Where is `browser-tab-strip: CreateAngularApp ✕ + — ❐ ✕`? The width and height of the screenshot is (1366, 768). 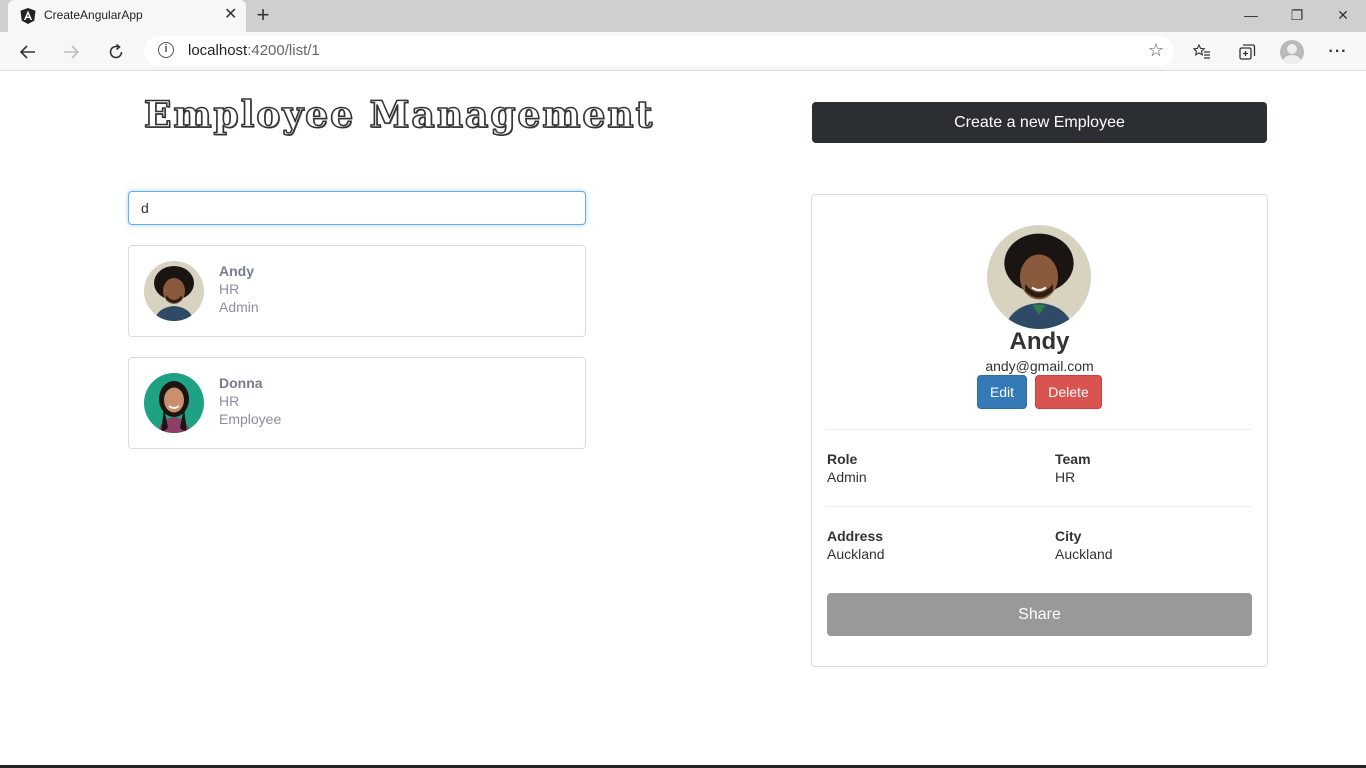 browser-tab-strip: CreateAngularApp ✕ + — ❐ ✕ is located at coordinates (683, 16).